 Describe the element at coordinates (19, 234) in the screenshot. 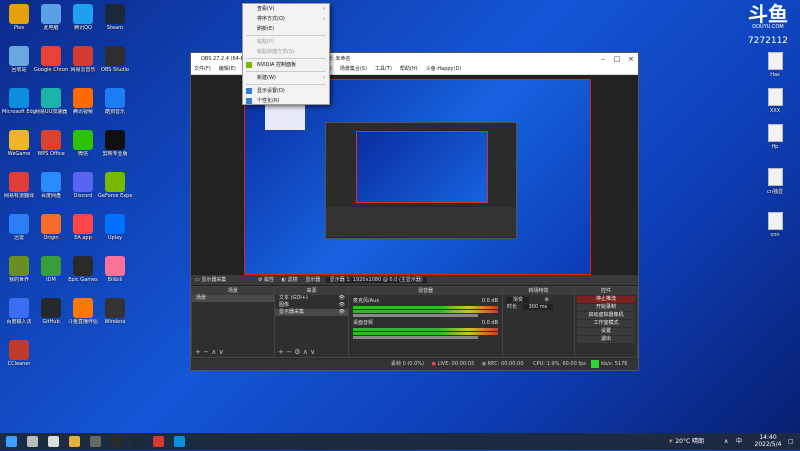

I see `desktop-icon: 迅雷` at that location.